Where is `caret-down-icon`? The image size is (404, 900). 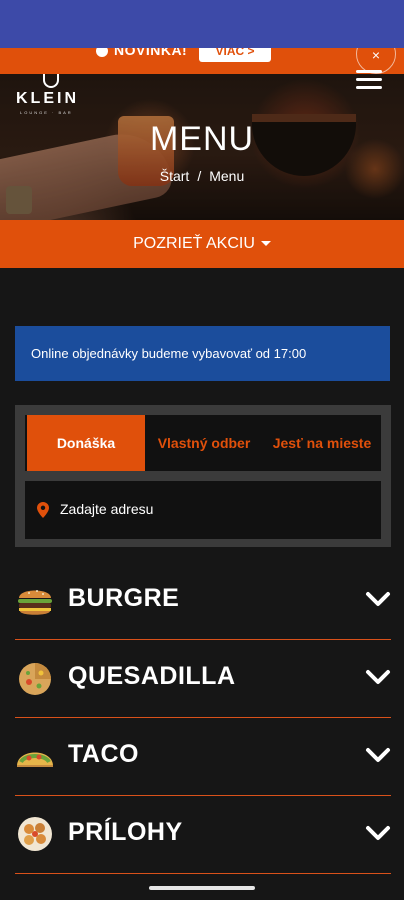 caret-down-icon is located at coordinates (265, 244).